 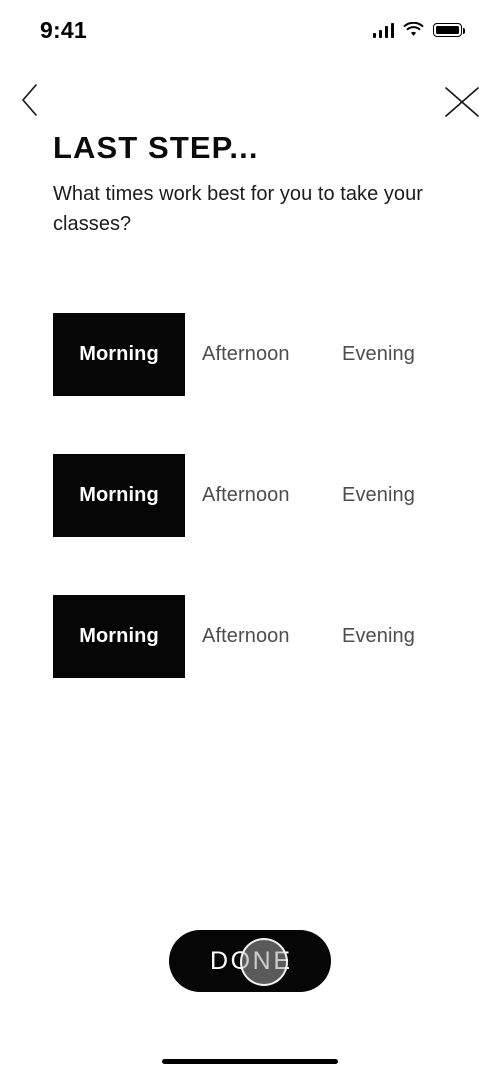 What do you see at coordinates (250, 1061) in the screenshot?
I see `home-indicator` at bounding box center [250, 1061].